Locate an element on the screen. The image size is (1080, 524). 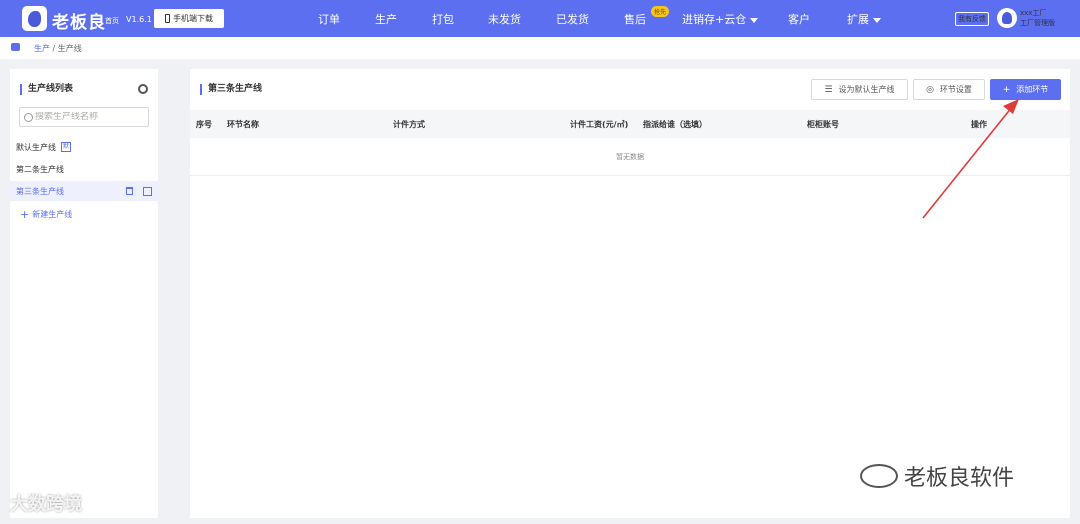
nav-shipped: 已发货 is located at coordinates (572, 19).